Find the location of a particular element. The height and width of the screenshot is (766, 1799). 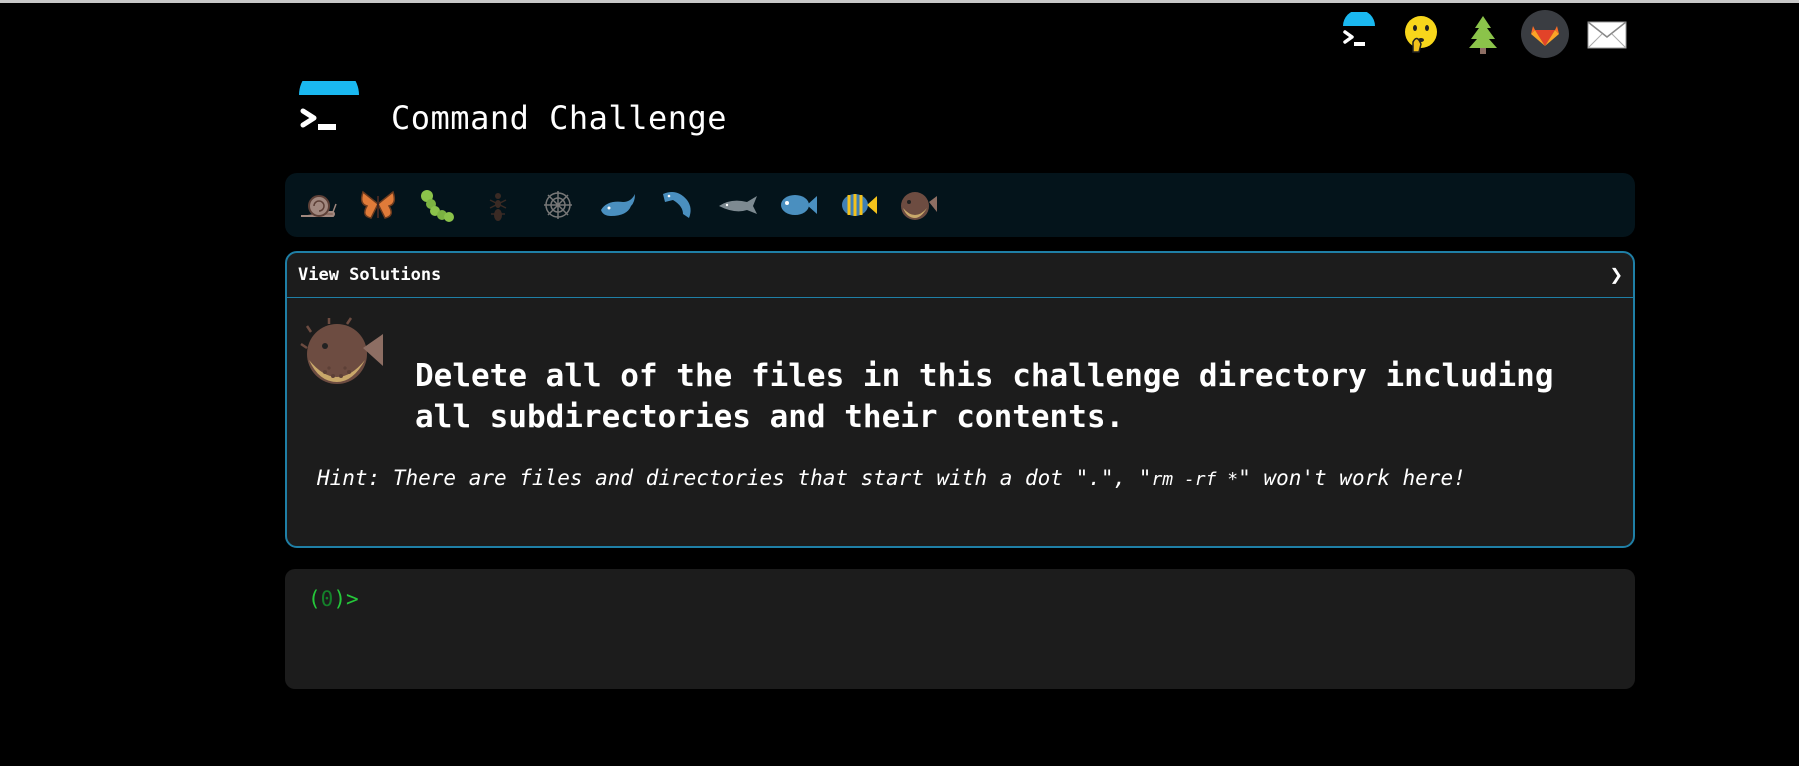

level-dolphin-jump-icon is located at coordinates (678, 205).